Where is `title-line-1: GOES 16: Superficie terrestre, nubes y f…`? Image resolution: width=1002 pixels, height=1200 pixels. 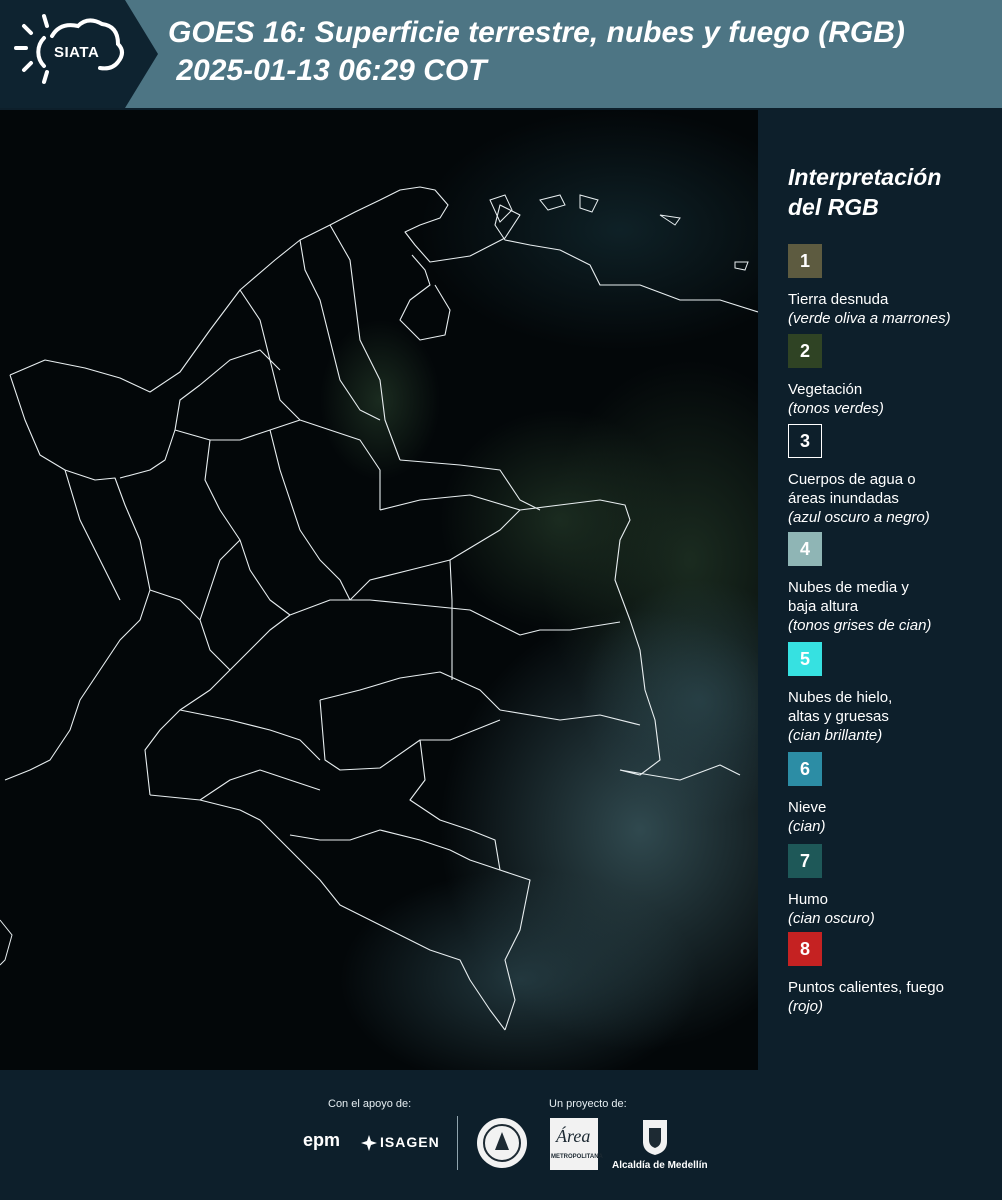
title-line-1: GOES 16: Superficie terrestre, nubes y f… is located at coordinates (536, 32).